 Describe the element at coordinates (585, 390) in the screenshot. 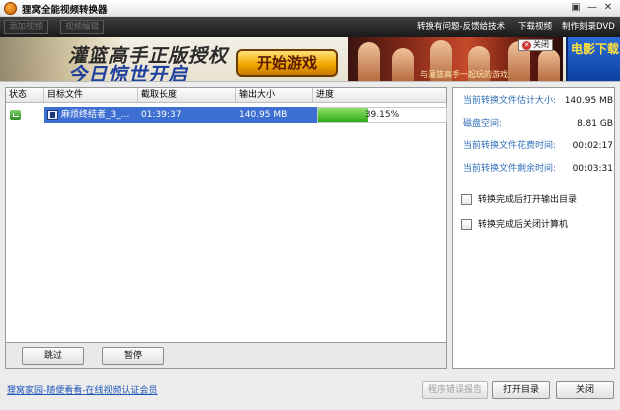

I see `close-button: 关闭` at that location.